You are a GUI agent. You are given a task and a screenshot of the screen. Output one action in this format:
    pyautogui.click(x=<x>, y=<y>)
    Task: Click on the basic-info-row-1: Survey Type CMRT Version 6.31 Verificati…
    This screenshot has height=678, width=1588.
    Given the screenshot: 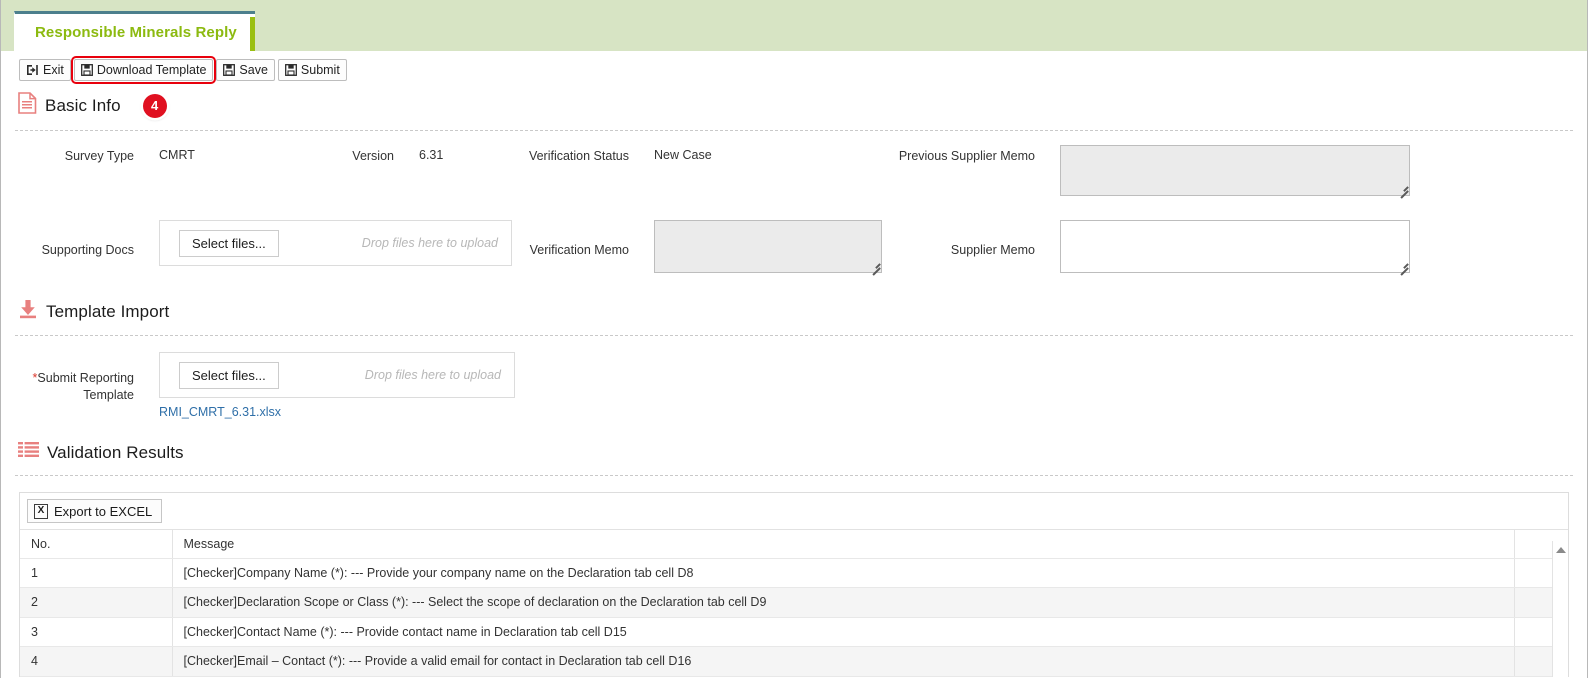 What is the action you would take?
    pyautogui.click(x=794, y=172)
    